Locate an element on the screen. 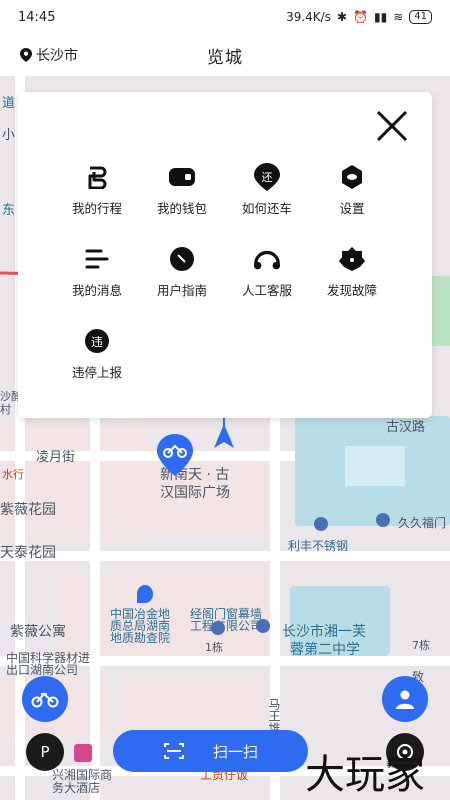 The height and width of the screenshot is (800, 450). profile-button is located at coordinates (405, 699).